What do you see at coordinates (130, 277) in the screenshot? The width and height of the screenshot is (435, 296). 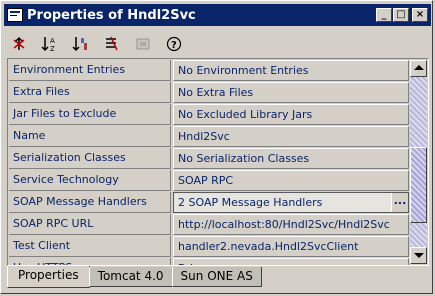 I see `tab-tomcat: Tomcat 4.0` at bounding box center [130, 277].